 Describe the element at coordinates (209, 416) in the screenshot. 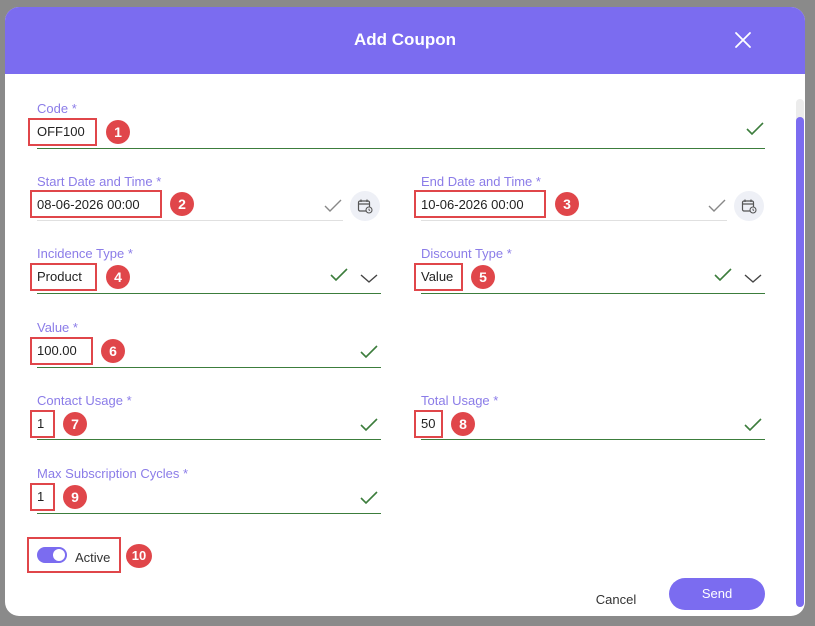

I see `contact-usage-field: Contact Usage * 1` at that location.